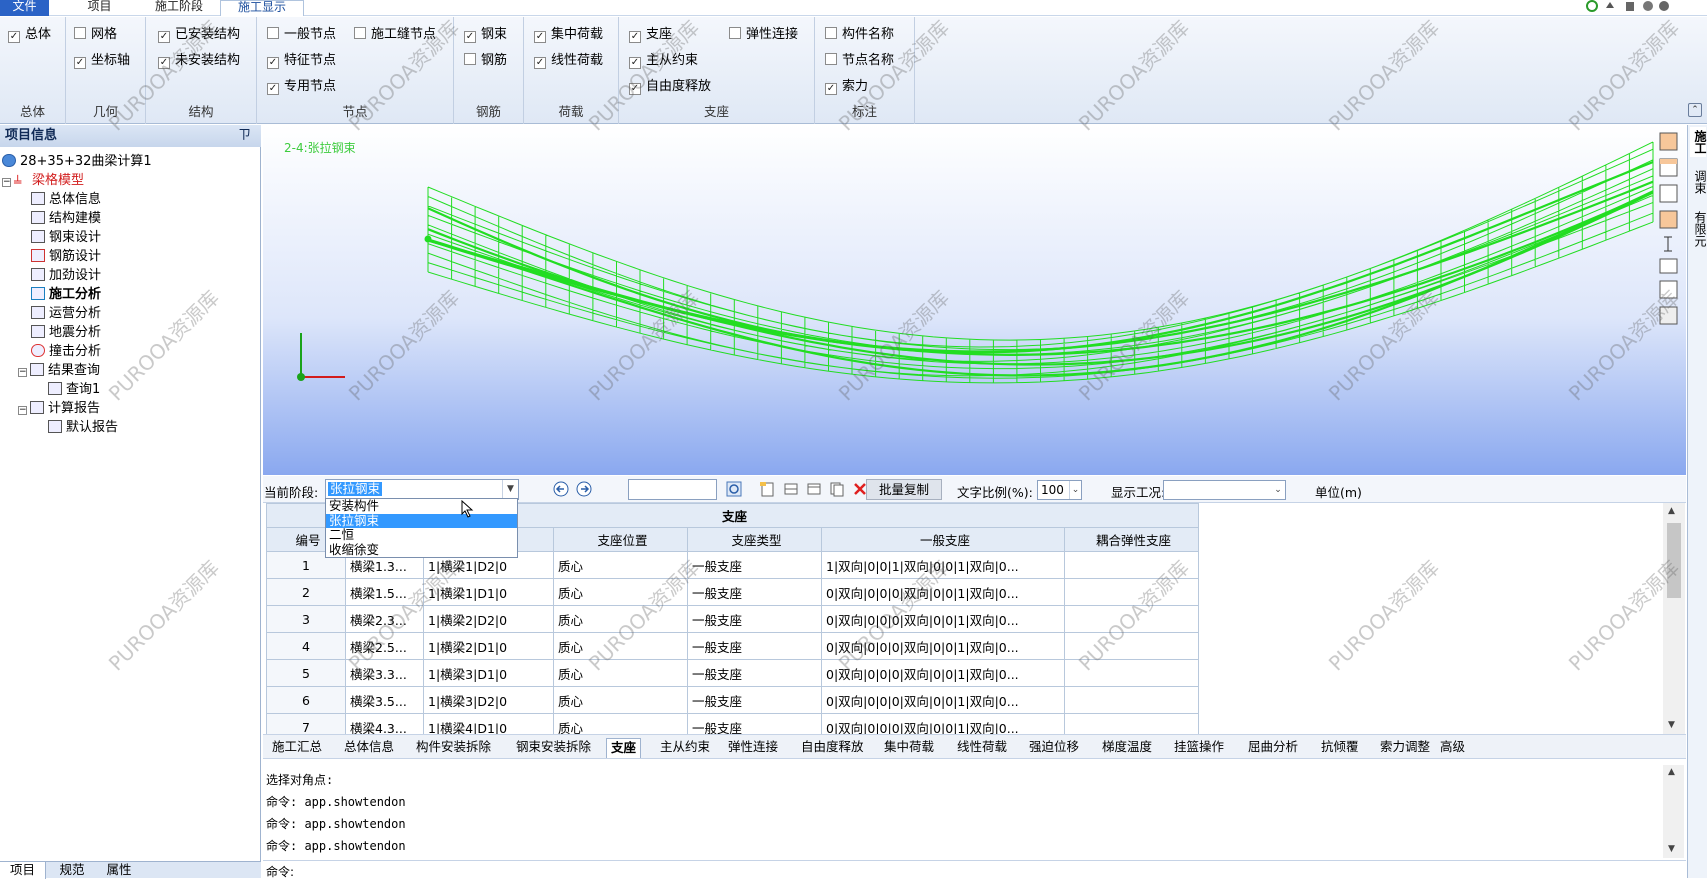 Image resolution: width=1707 pixels, height=880 pixels. What do you see at coordinates (244, 136) in the screenshot?
I see `pin-icon: ㄗ` at bounding box center [244, 136].